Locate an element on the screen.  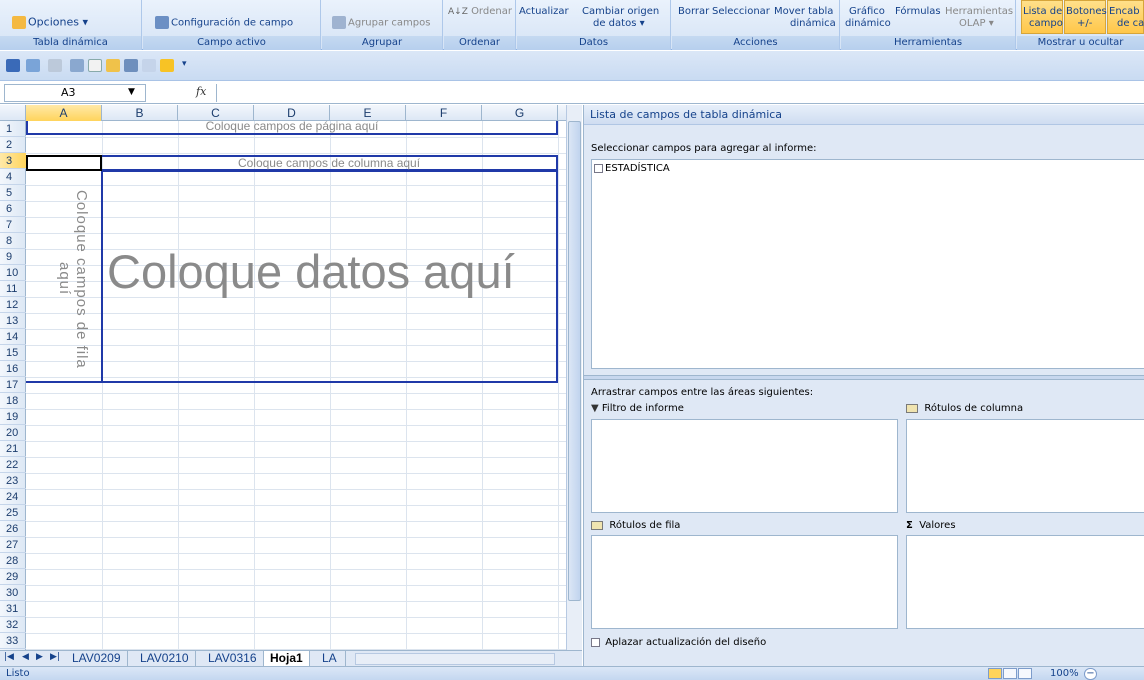
configuracion-campo-button: Configuración de campo is located at coordinates (224, 22).